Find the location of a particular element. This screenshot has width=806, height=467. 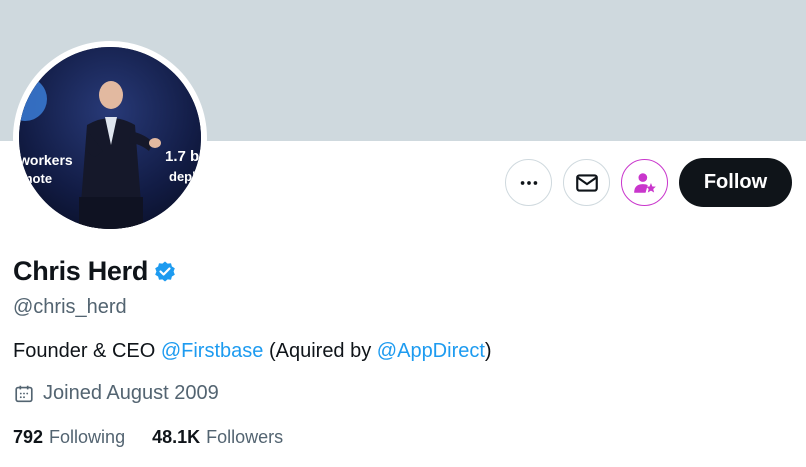

following-count: 792 is located at coordinates (28, 437).